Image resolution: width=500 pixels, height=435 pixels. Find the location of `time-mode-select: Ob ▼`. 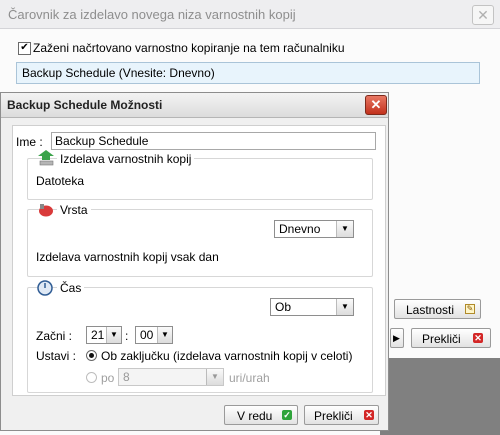

time-mode-select: Ob ▼ is located at coordinates (312, 307).